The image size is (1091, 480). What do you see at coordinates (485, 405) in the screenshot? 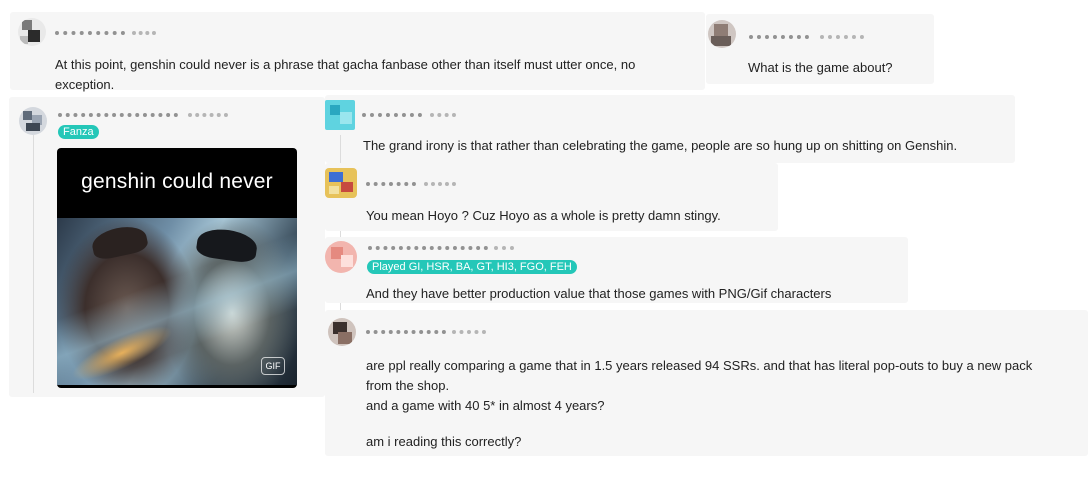
I see `comment-text: and a game with 40 5* in almost 4 years?` at bounding box center [485, 405].